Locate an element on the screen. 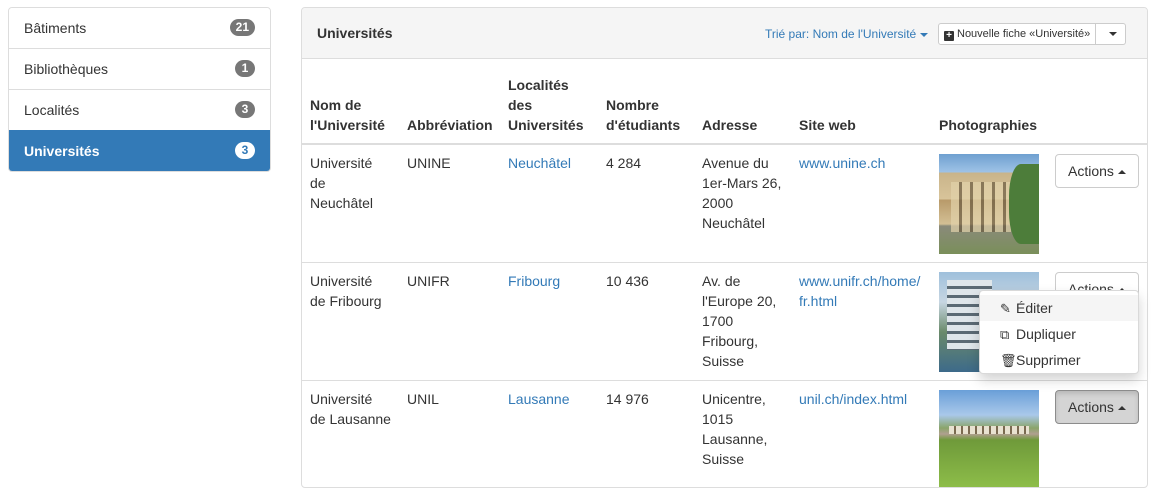 This screenshot has width=1159, height=493. cell-name: Université de Lausanne is located at coordinates (350, 433).